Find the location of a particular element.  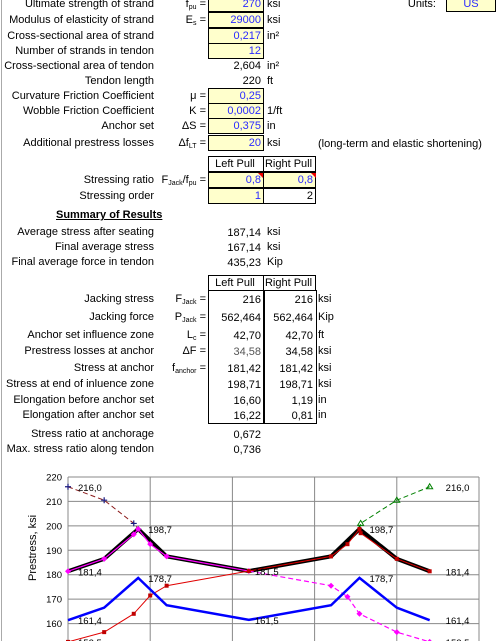

symbol-label: ΔS = is located at coordinates (193, 126).